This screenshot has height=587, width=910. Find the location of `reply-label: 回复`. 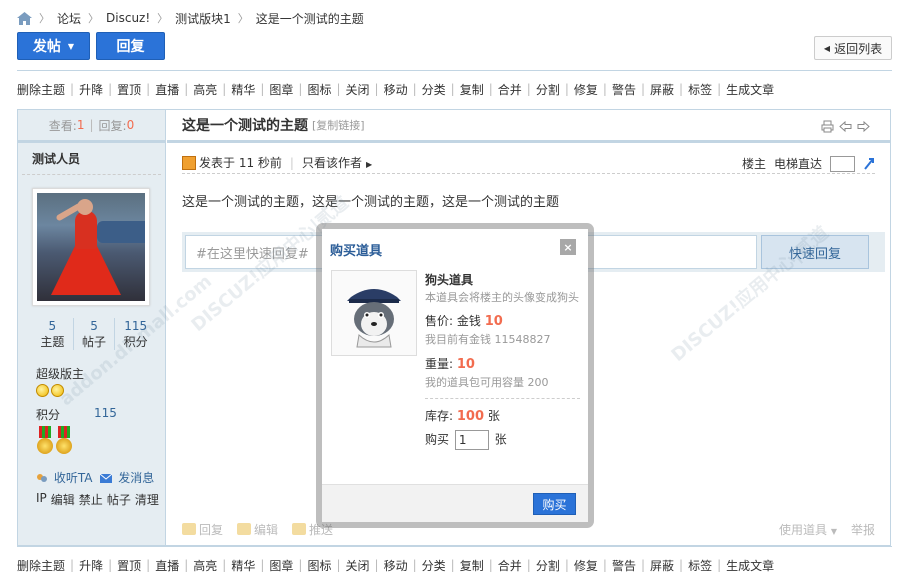

reply-label: 回复 is located at coordinates (130, 47).